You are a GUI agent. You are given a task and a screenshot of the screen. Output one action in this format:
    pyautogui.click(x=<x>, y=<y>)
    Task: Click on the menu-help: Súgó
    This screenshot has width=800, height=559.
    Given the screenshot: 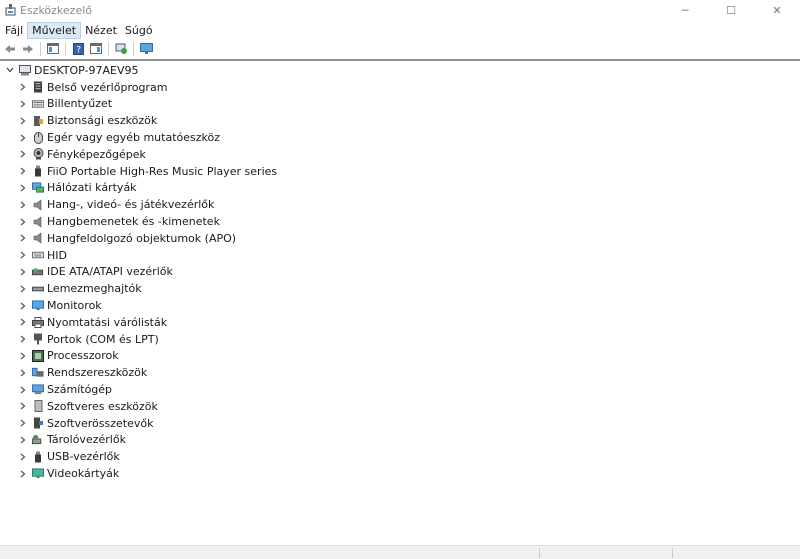 What is the action you would take?
    pyautogui.click(x=139, y=30)
    